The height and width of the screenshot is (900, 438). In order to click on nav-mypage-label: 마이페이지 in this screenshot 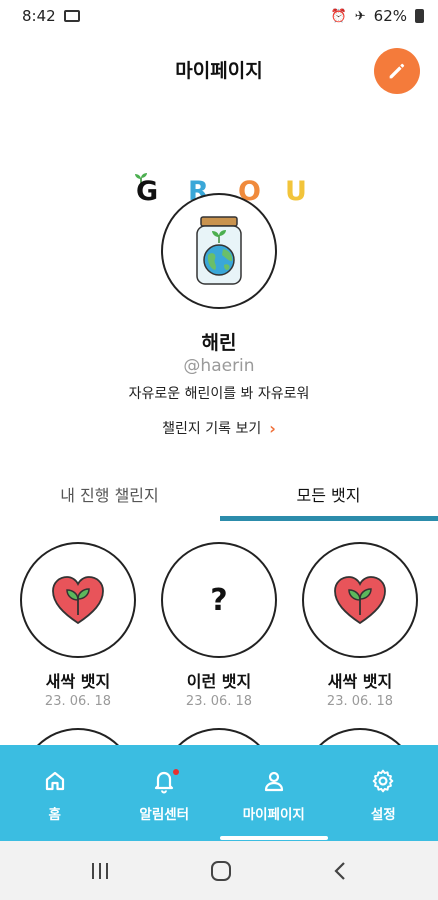, I will do `click(273, 815)`.